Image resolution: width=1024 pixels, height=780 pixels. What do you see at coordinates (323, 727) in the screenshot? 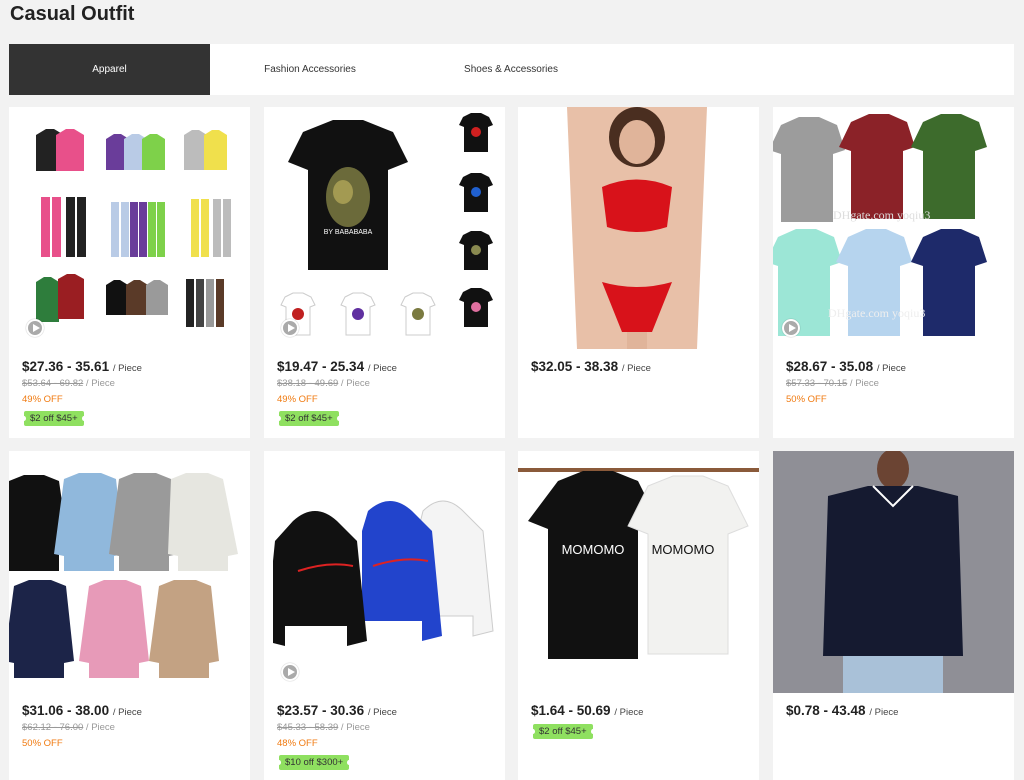
I see `original-price: $45.33 - 58.39 / Piece` at bounding box center [323, 727].